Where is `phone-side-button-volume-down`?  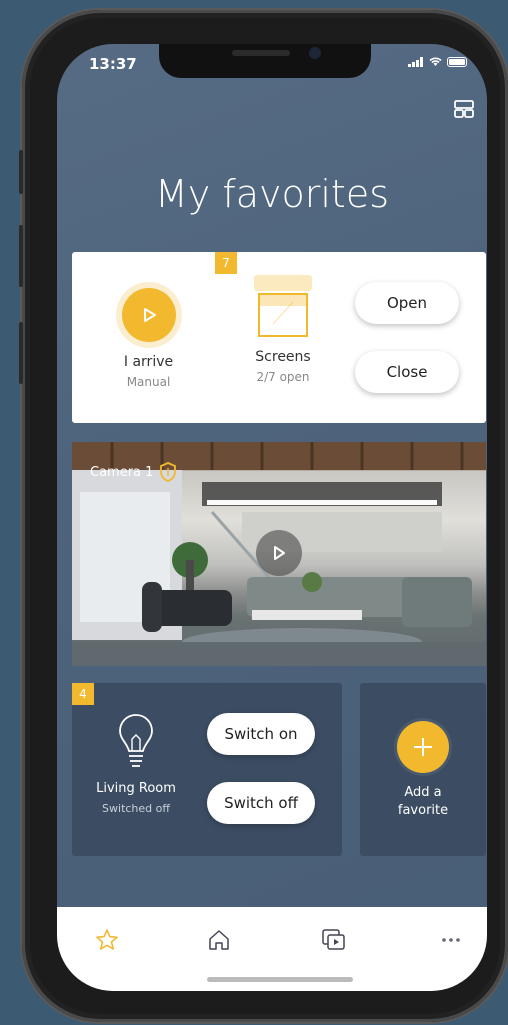 phone-side-button-volume-down is located at coordinates (21, 353).